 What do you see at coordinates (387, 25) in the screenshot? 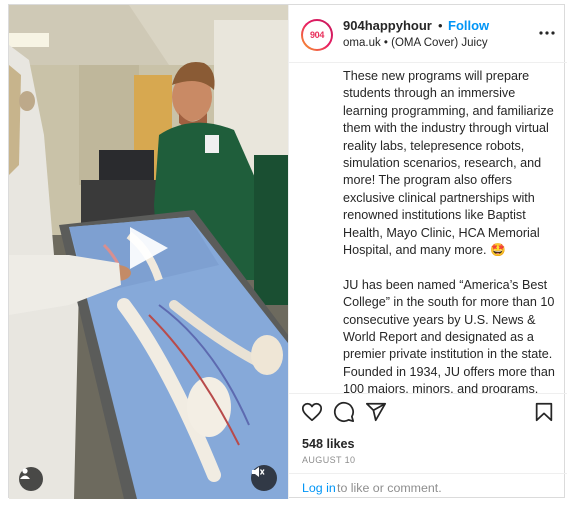
I see `username-link: 904happyhour` at bounding box center [387, 25].